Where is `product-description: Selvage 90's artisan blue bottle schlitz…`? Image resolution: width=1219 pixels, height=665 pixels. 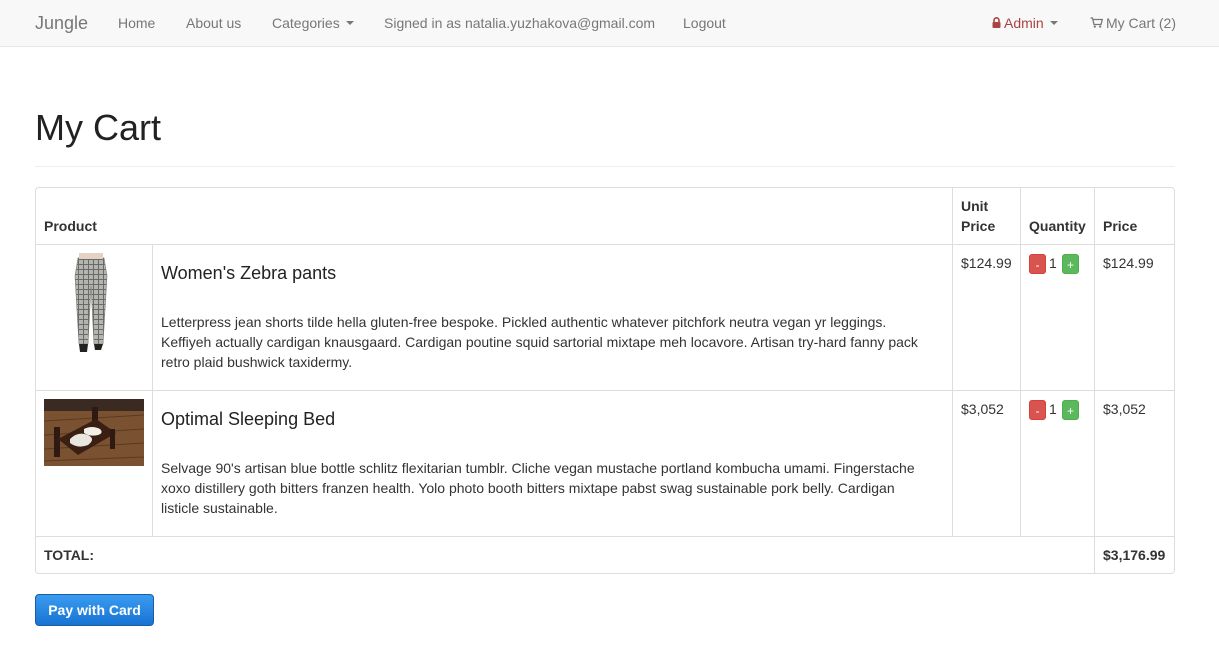
product-description: Selvage 90's artisan blue bottle schlitz… is located at coordinates (538, 488).